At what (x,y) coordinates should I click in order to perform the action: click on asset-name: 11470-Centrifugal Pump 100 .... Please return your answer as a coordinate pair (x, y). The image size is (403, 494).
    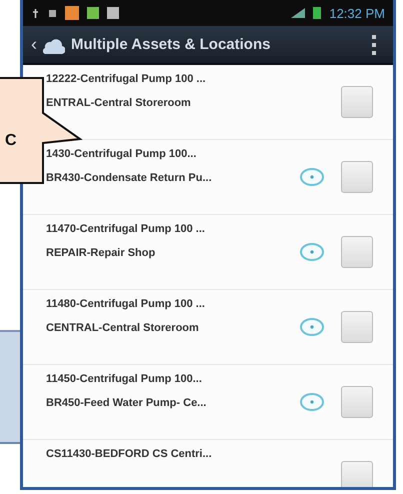
    Looking at the image, I should click on (126, 229).